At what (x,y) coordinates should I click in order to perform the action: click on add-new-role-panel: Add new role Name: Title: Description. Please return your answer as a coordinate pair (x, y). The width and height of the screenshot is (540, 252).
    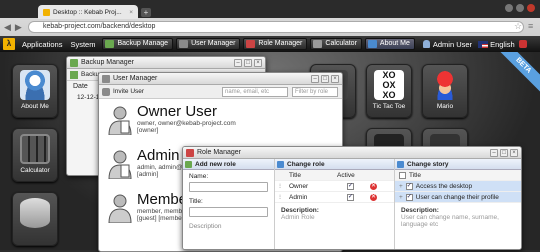
    Looking at the image, I should click on (229, 204).